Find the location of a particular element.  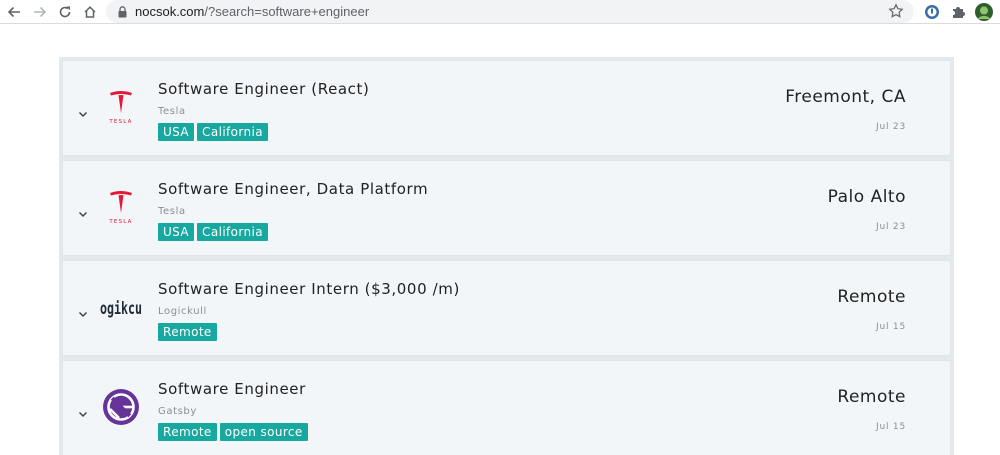

job-title: Software Engineer, Data Platform is located at coordinates (293, 189).